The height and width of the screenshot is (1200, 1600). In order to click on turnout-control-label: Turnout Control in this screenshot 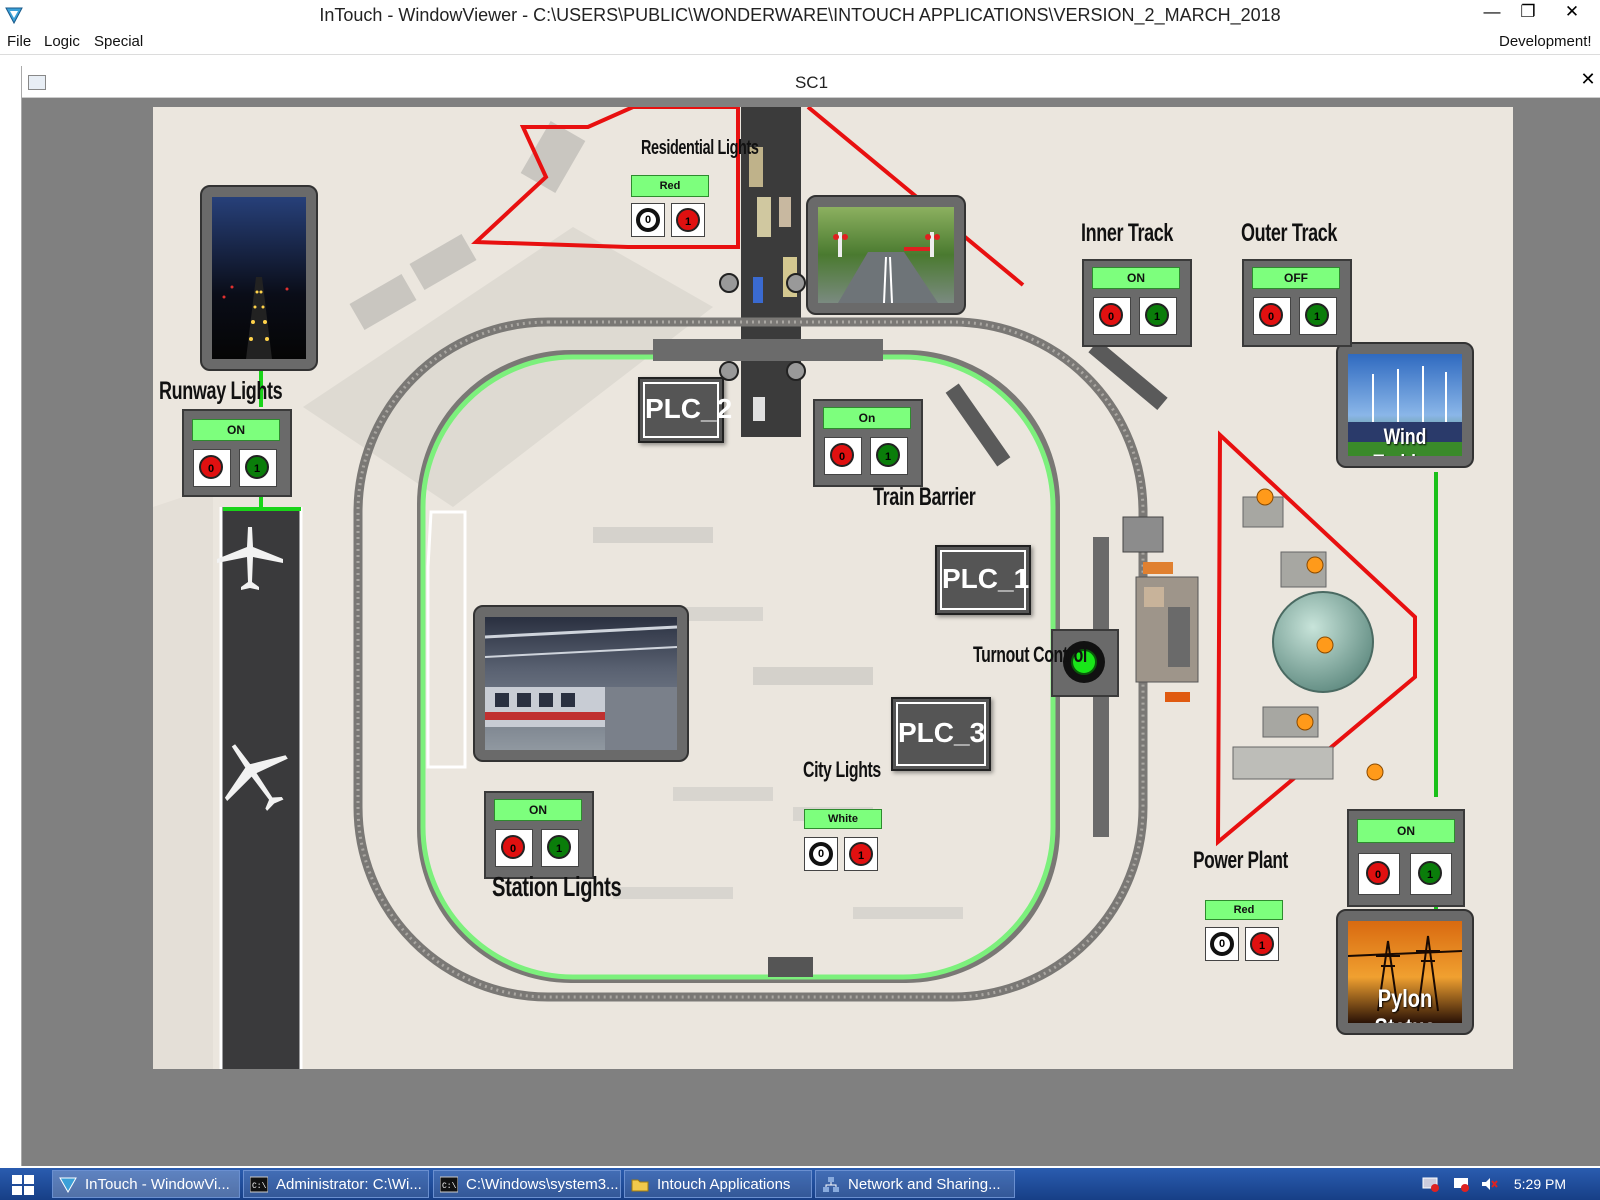, I will do `click(1030, 654)`.